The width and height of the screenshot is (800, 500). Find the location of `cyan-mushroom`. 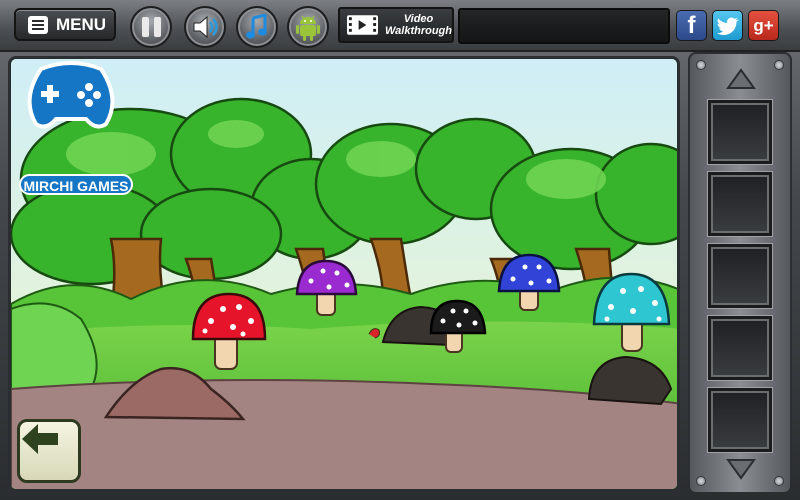

cyan-mushroom is located at coordinates (631, 312).